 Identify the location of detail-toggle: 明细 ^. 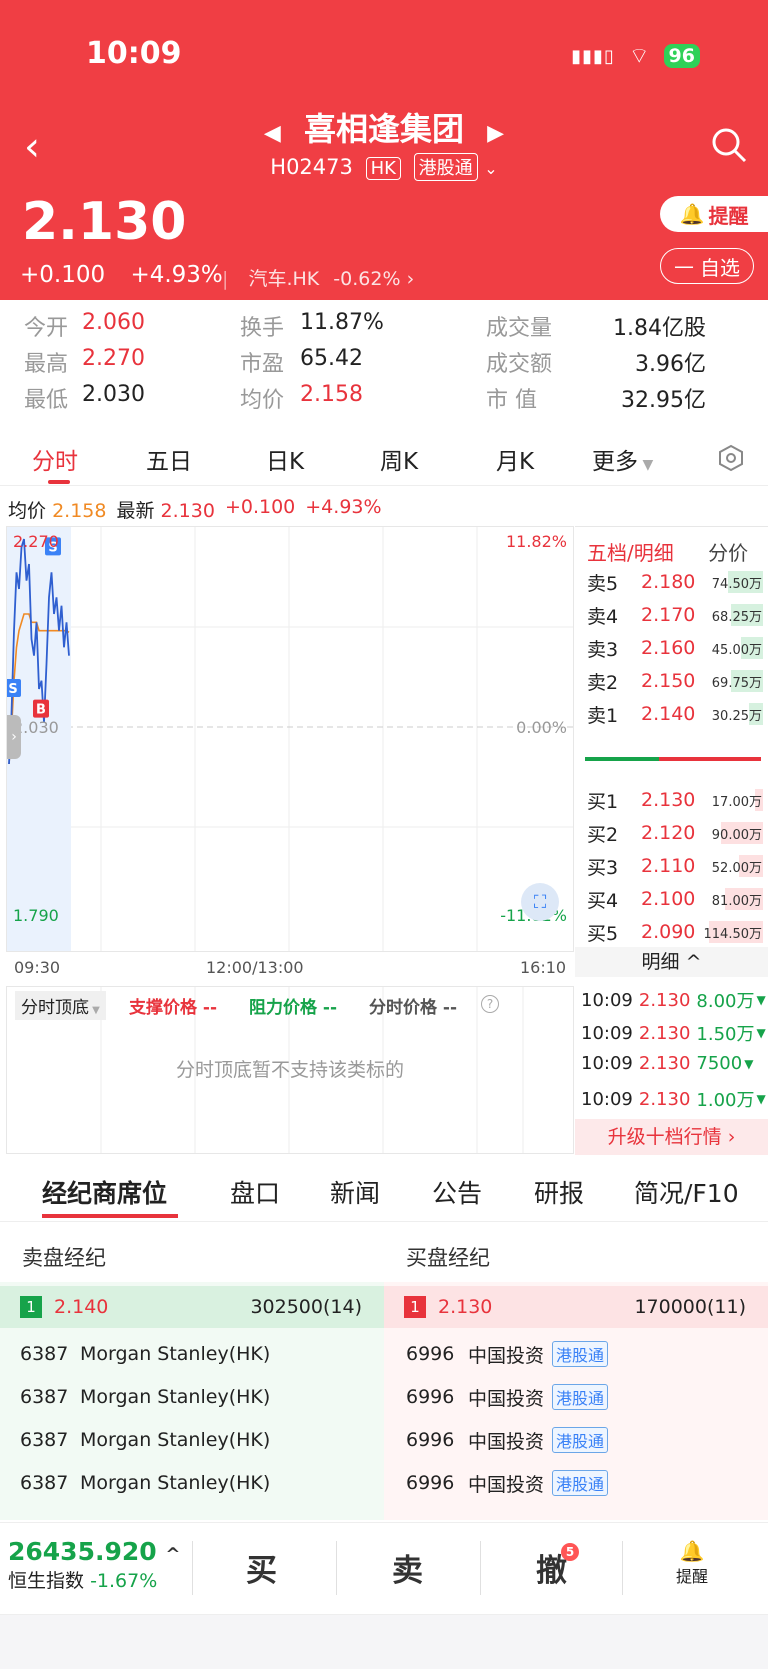
(671, 962).